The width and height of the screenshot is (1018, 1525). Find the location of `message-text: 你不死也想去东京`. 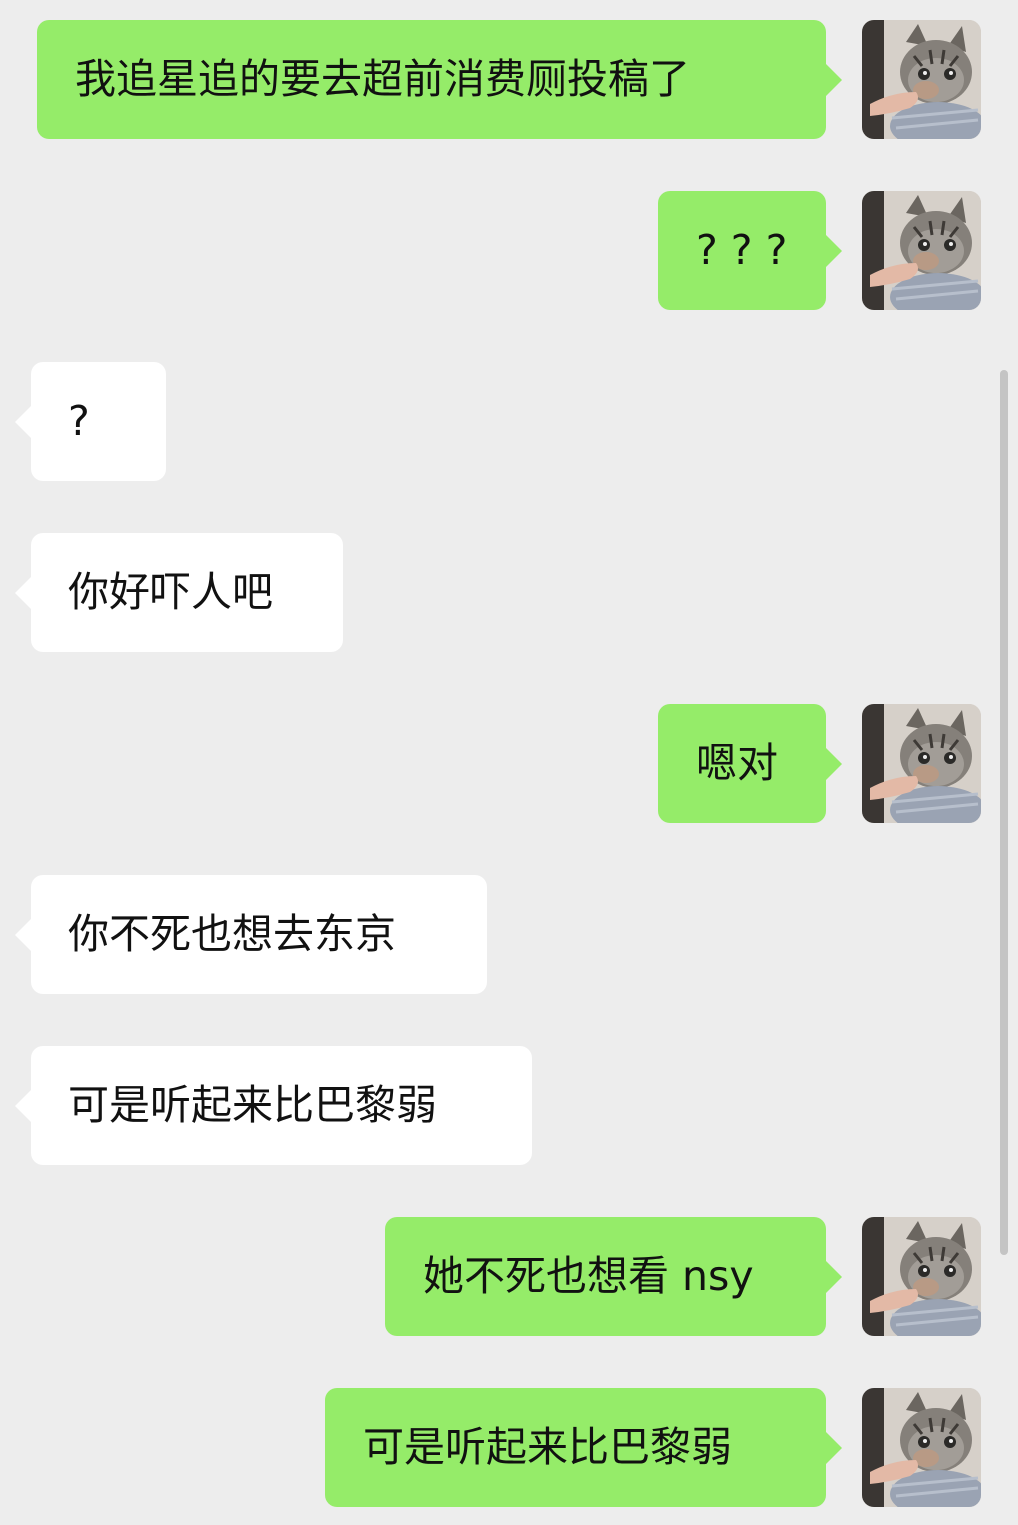

message-text: 你不死也想去东京 is located at coordinates (232, 934).